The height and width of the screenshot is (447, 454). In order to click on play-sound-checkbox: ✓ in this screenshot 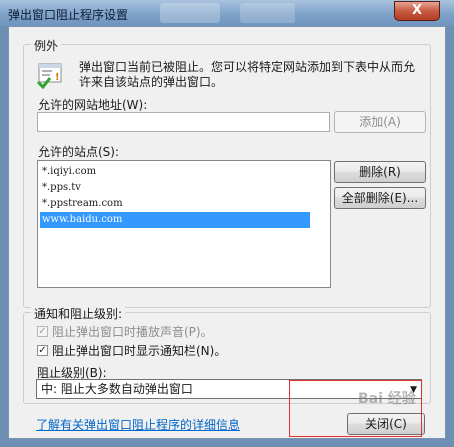, I will do `click(42, 331)`.